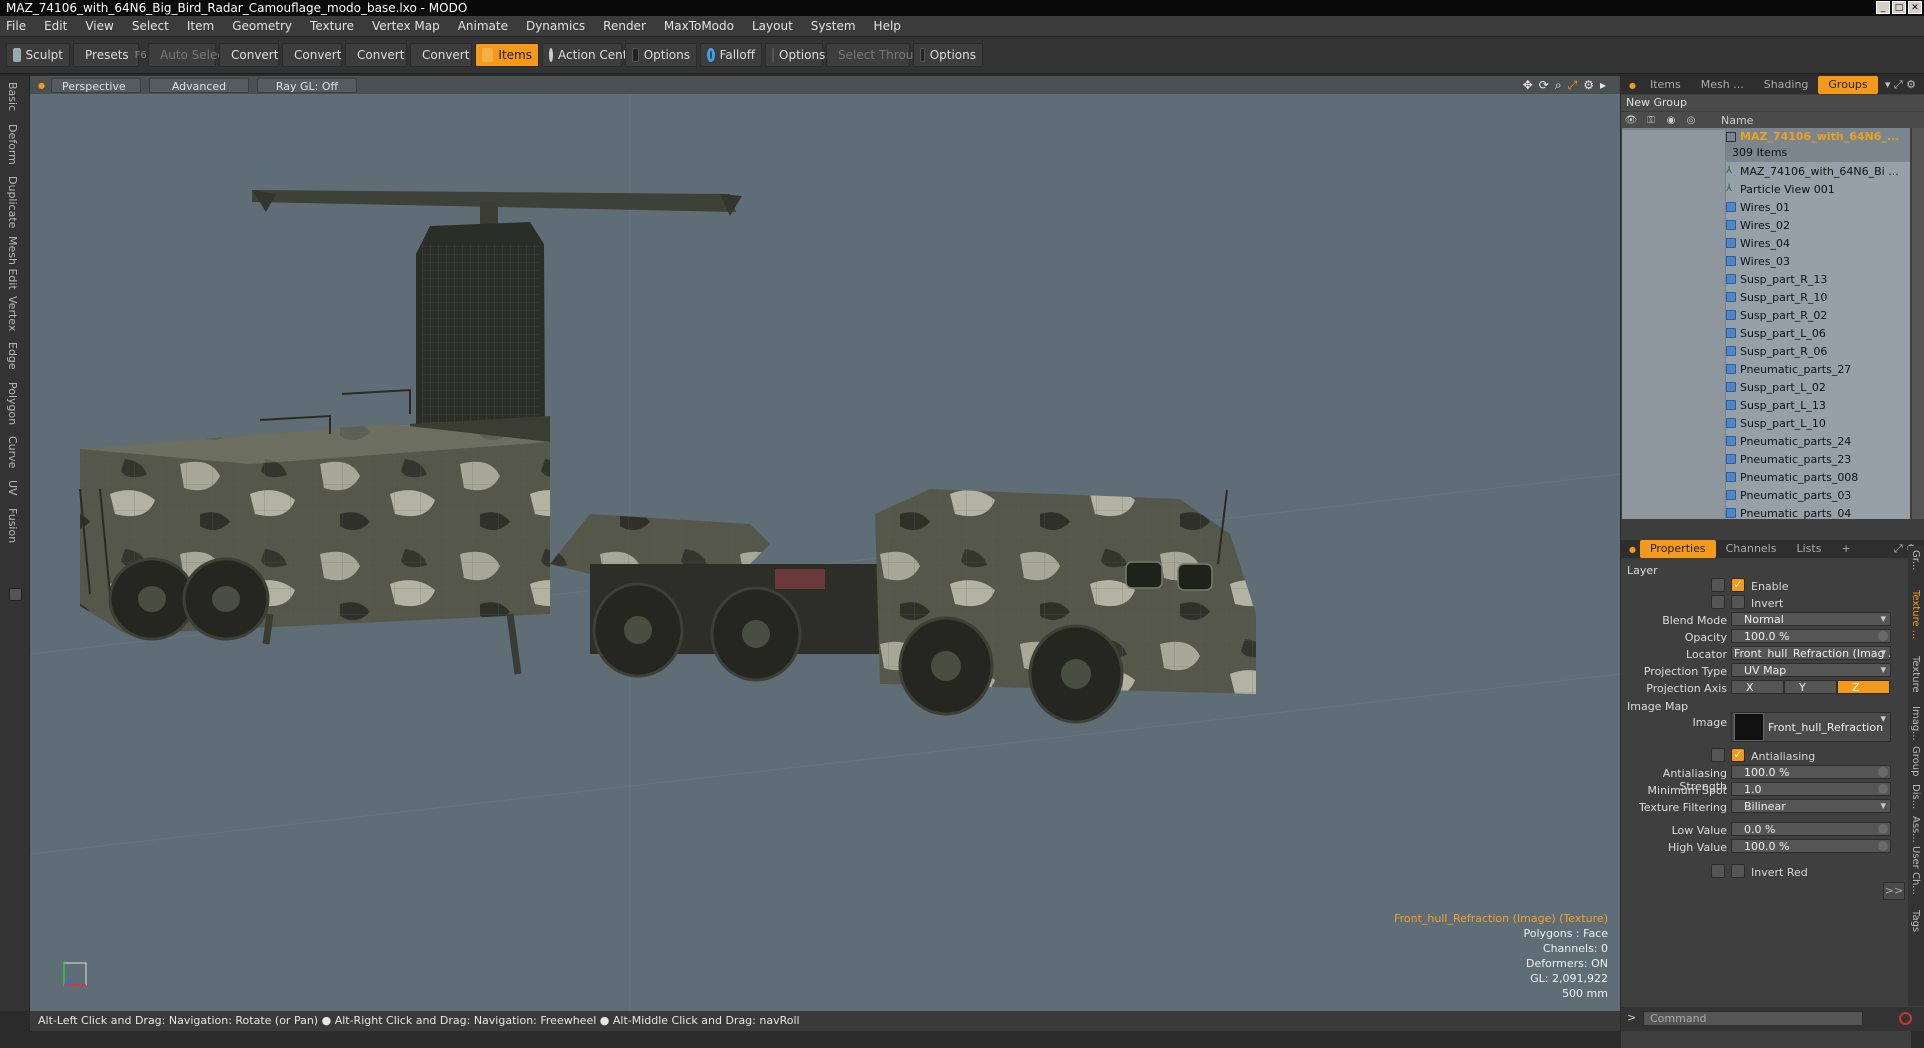 The height and width of the screenshot is (1048, 1924). Describe the element at coordinates (1915, 921) in the screenshot. I see `vtab-tags: Tags` at that location.